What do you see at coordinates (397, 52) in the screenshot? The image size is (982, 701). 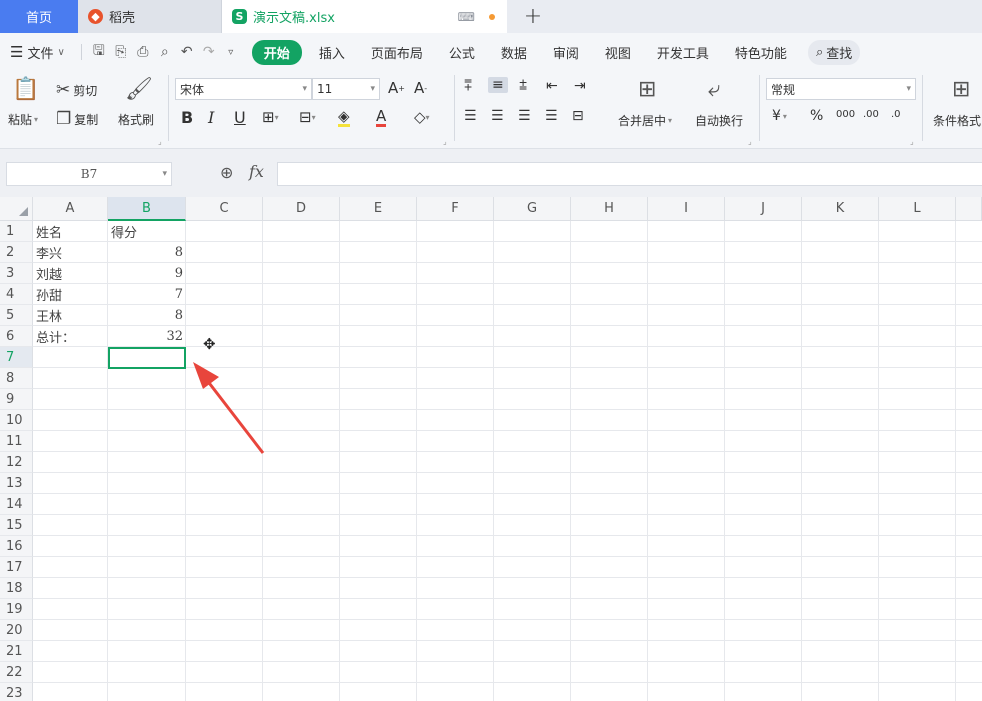 I see `menu-page-layout: 页面布局` at bounding box center [397, 52].